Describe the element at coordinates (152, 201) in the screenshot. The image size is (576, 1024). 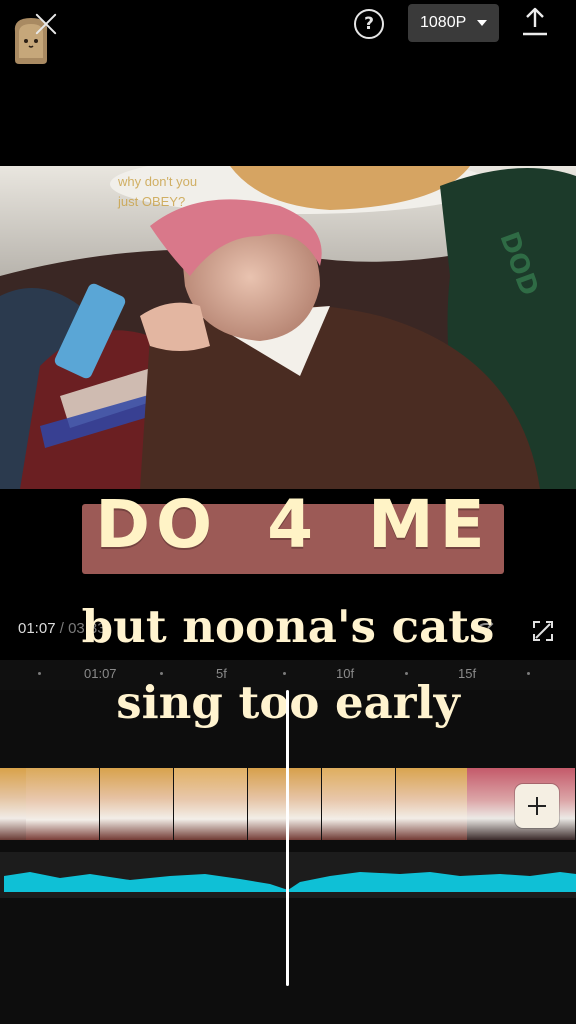
I see `lyric-line-2: just OBEY?` at that location.